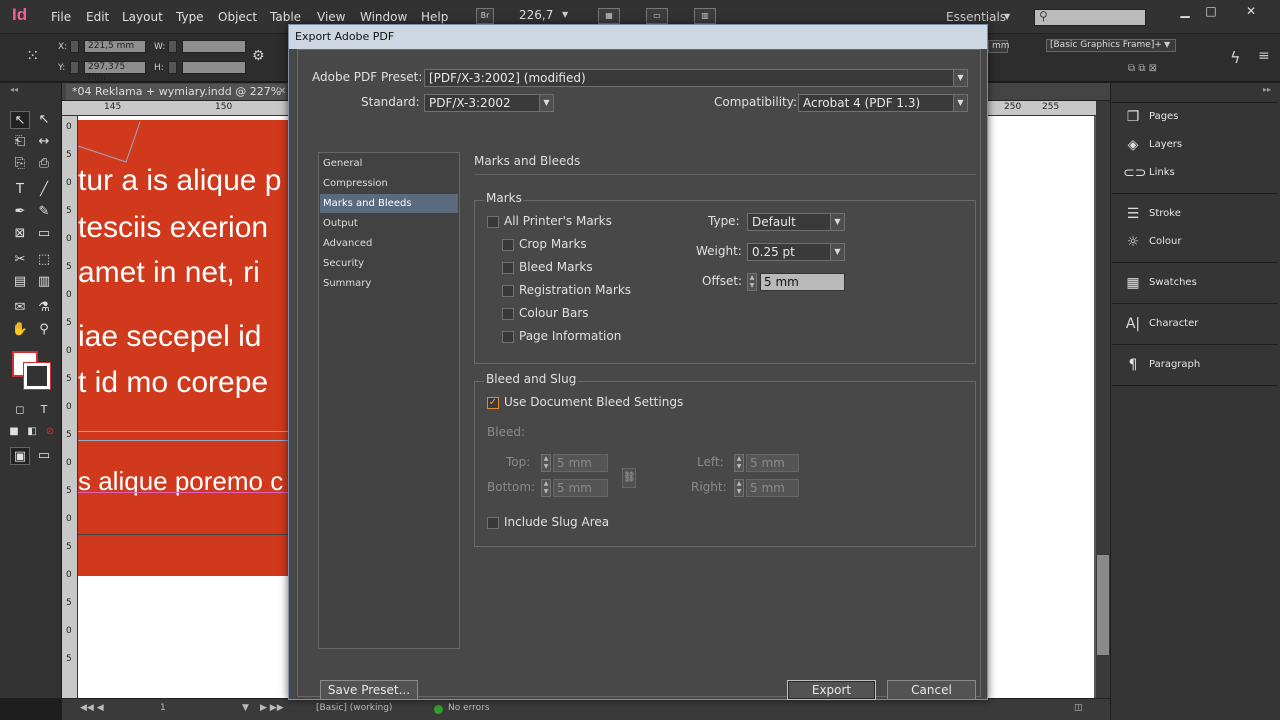  Describe the element at coordinates (70, 407) in the screenshot. I see `vertical-ruler: 0 5 0 5 0 5 0 5 0 5 0 5 0 5 0 5 0 5 0 5` at that location.